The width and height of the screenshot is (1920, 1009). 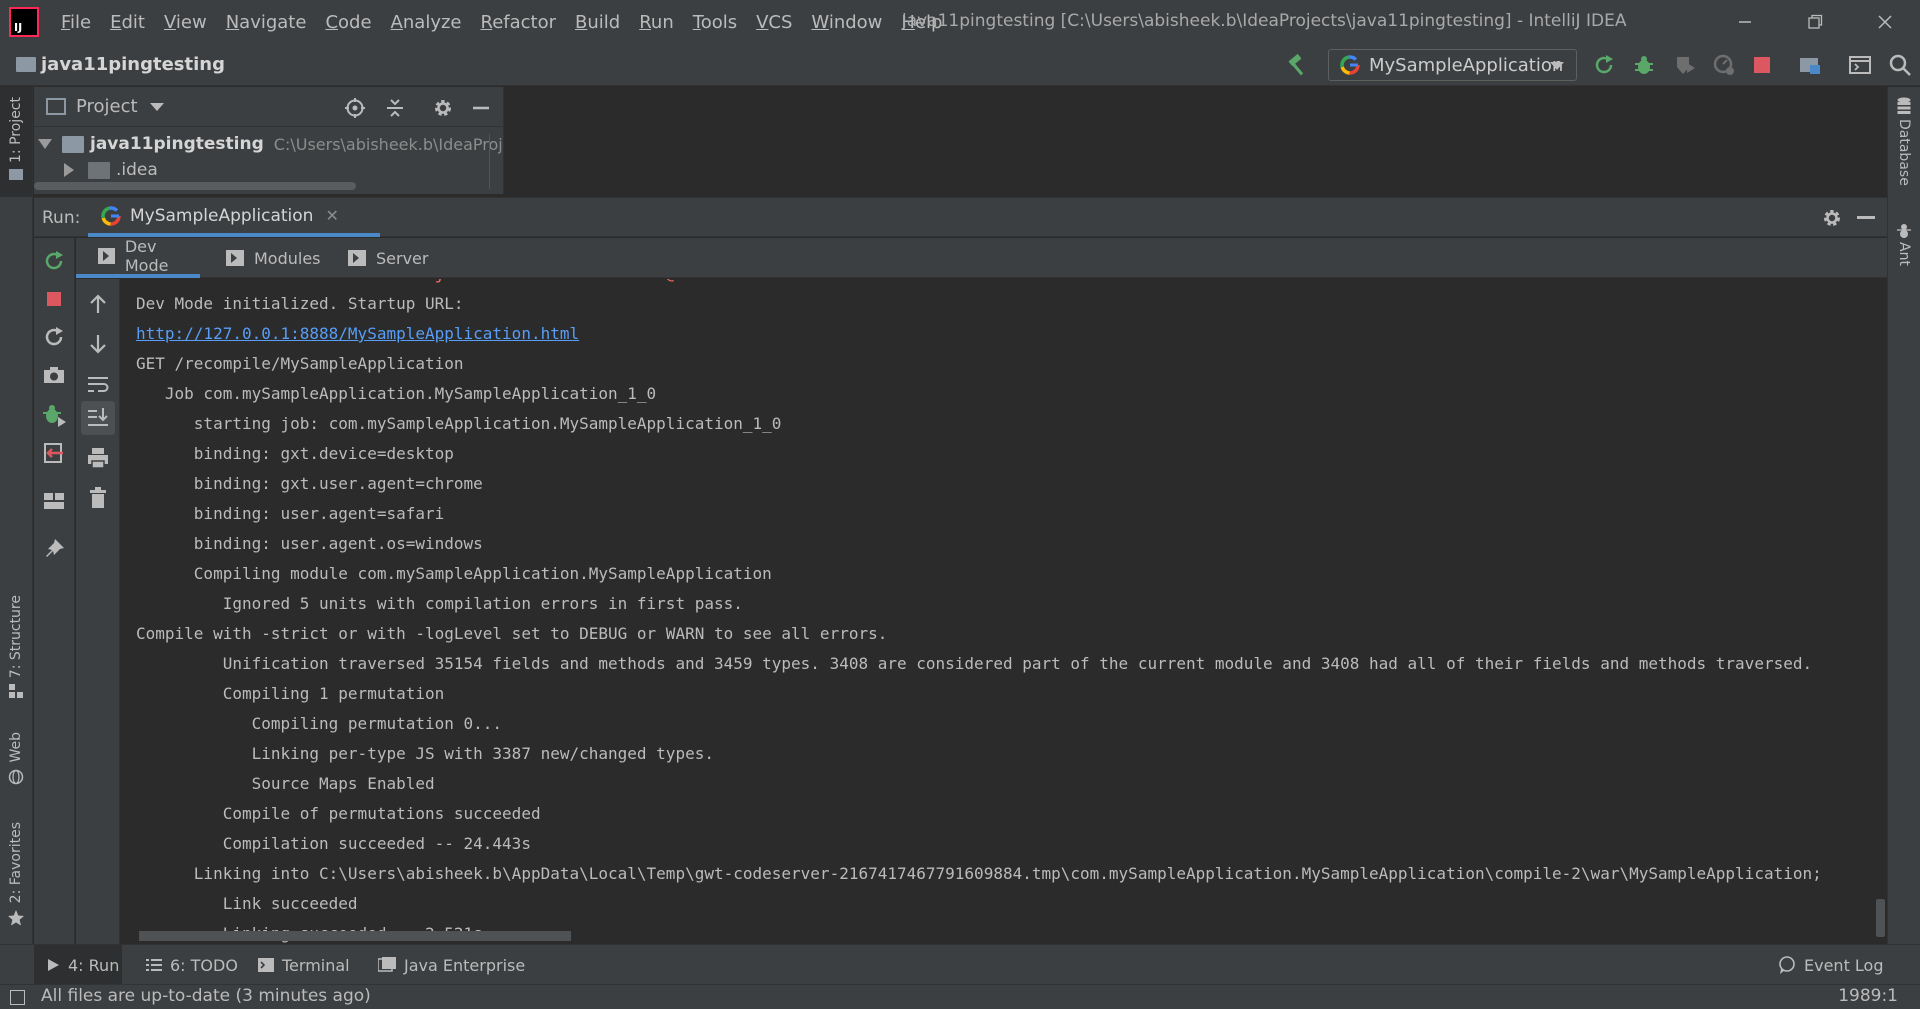 I want to click on console-horizontal-scrollbar, so click(x=355, y=936).